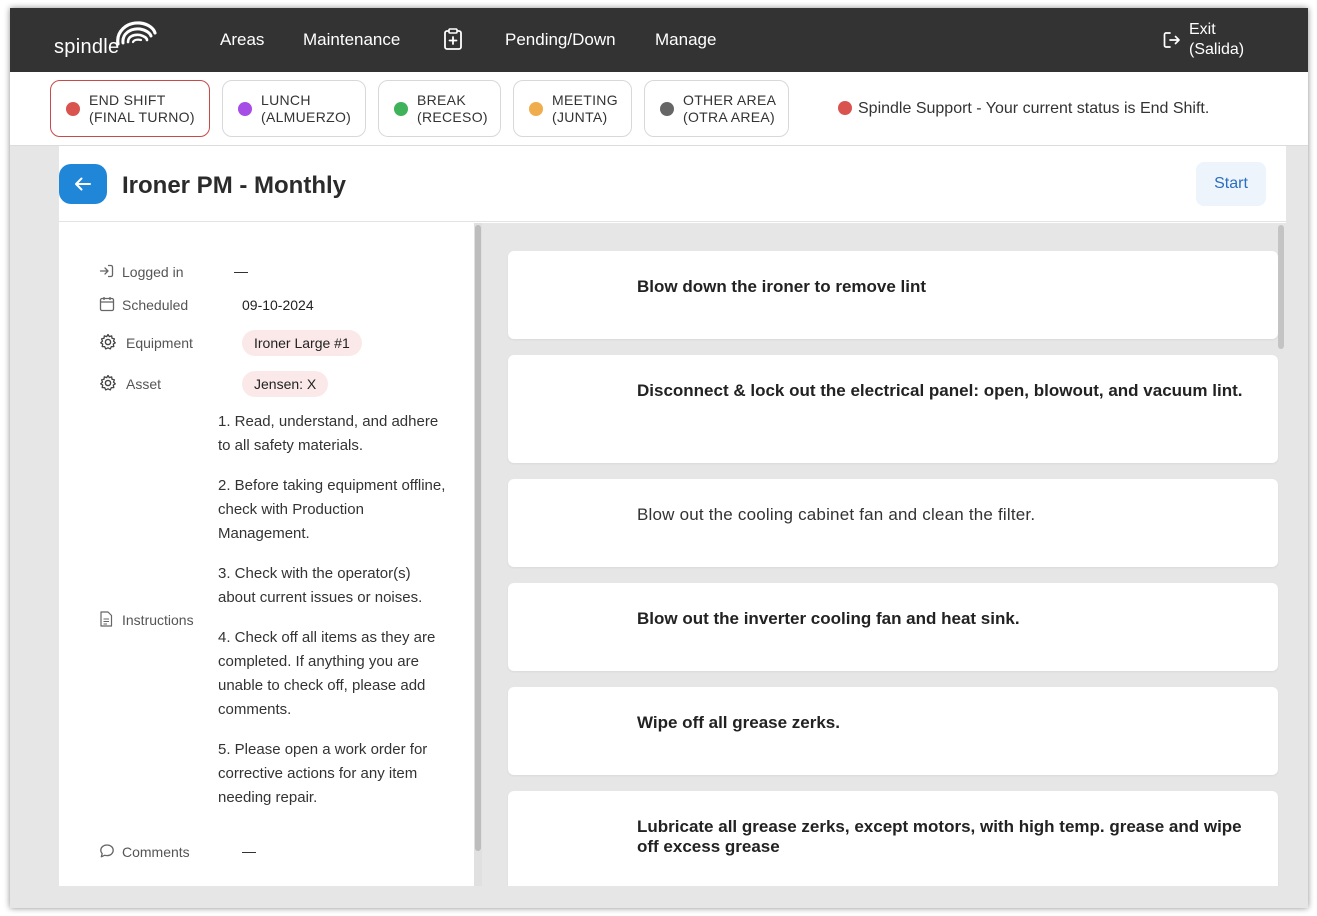  I want to click on status-label-line1: END SHIFT, so click(127, 100).